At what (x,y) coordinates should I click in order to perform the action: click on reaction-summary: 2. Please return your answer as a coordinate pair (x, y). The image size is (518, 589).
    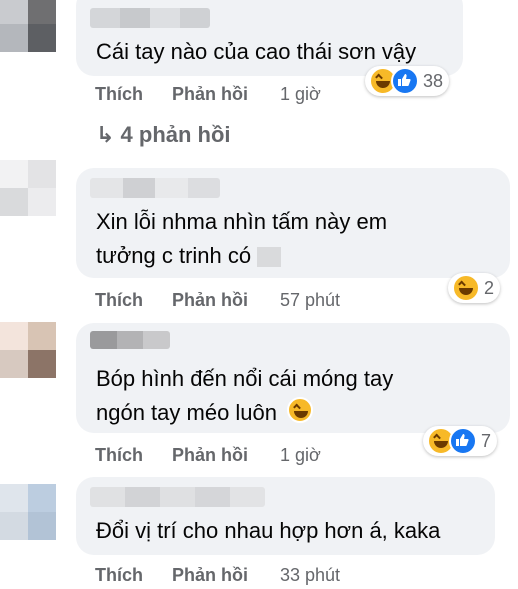
    Looking at the image, I should click on (474, 288).